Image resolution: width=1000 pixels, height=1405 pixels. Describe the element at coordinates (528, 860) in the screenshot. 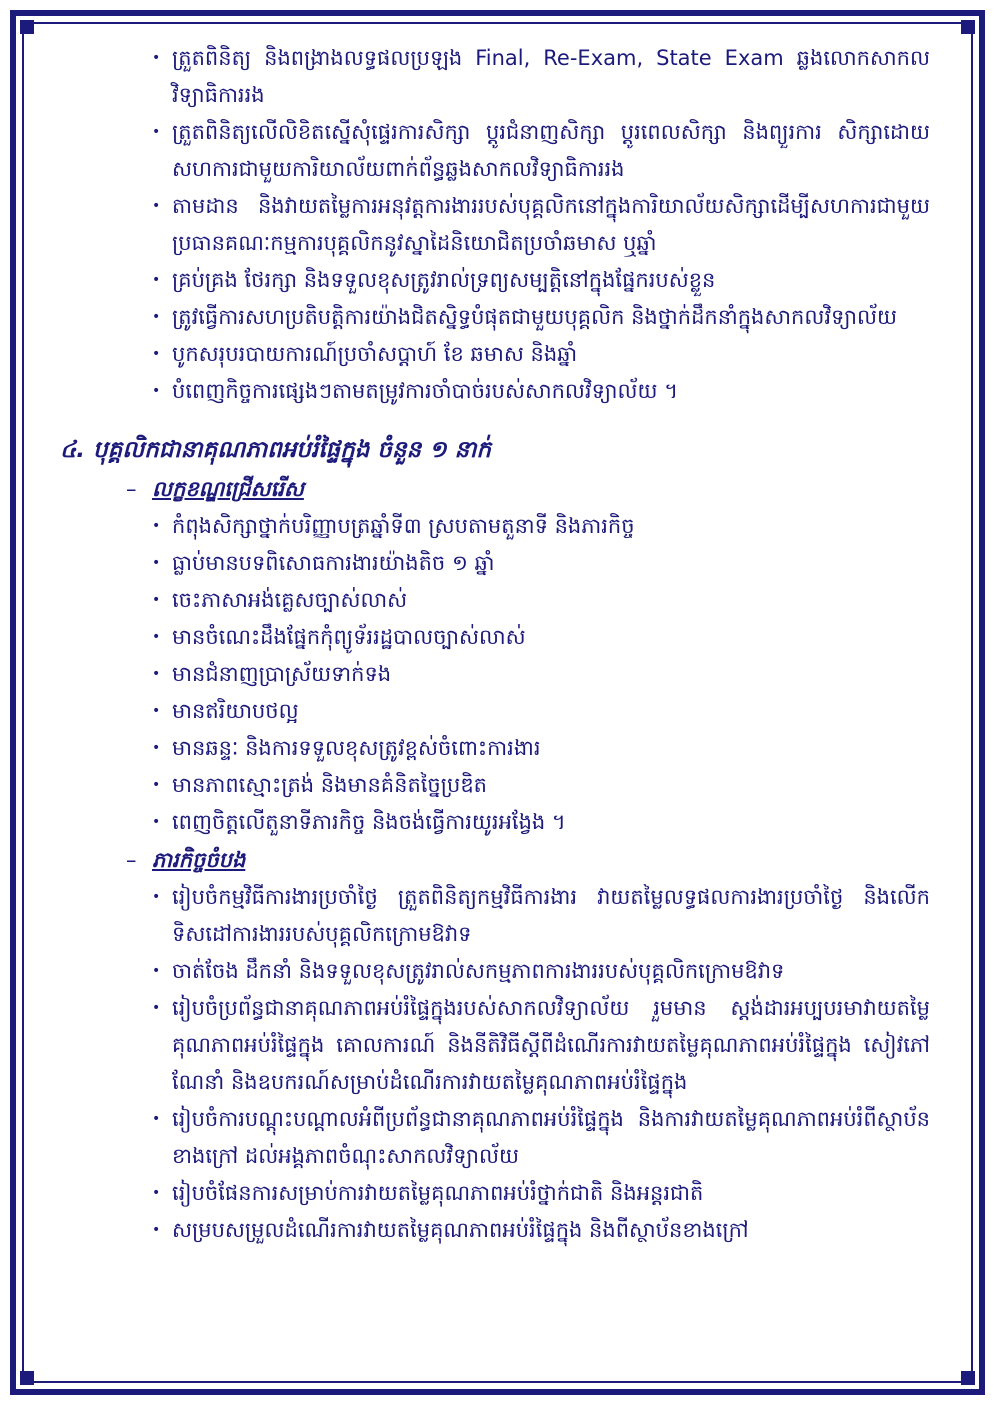

I see `duties-subheading: – ភារកិច្ចចំបង` at that location.